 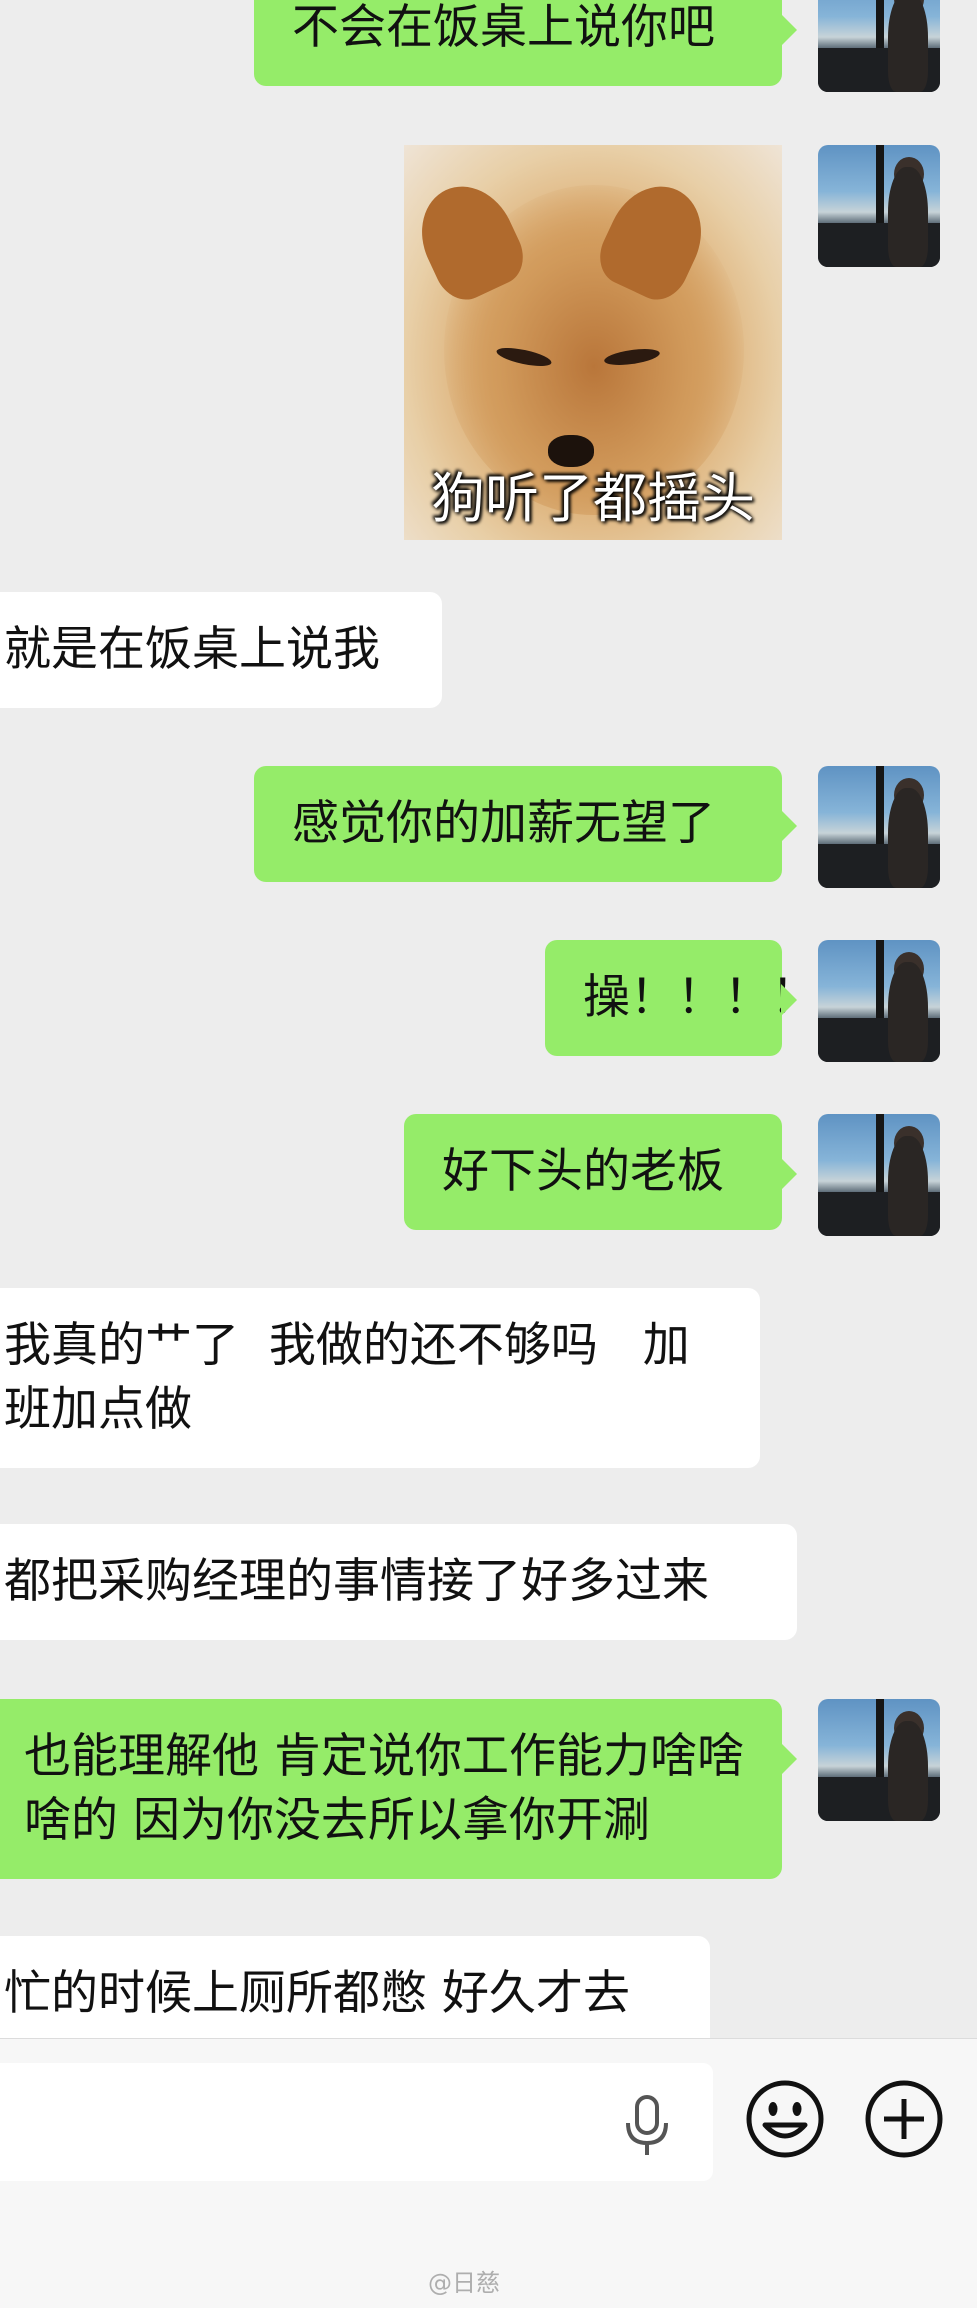 I want to click on message-bubble-received: 都把采购经理的事情接了好多过来, so click(x=398, y=1582).